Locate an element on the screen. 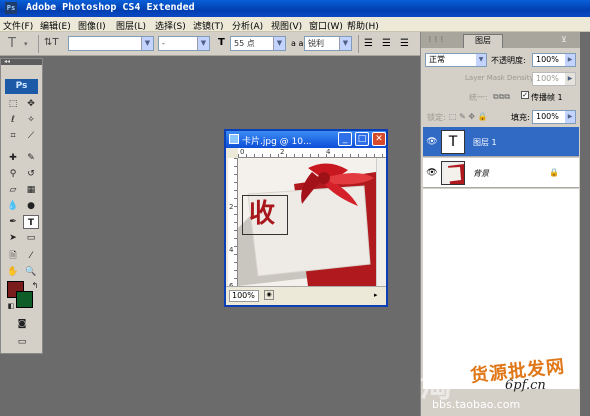 The image size is (590, 416). move-tool-icon: ✥ is located at coordinates (31, 104).